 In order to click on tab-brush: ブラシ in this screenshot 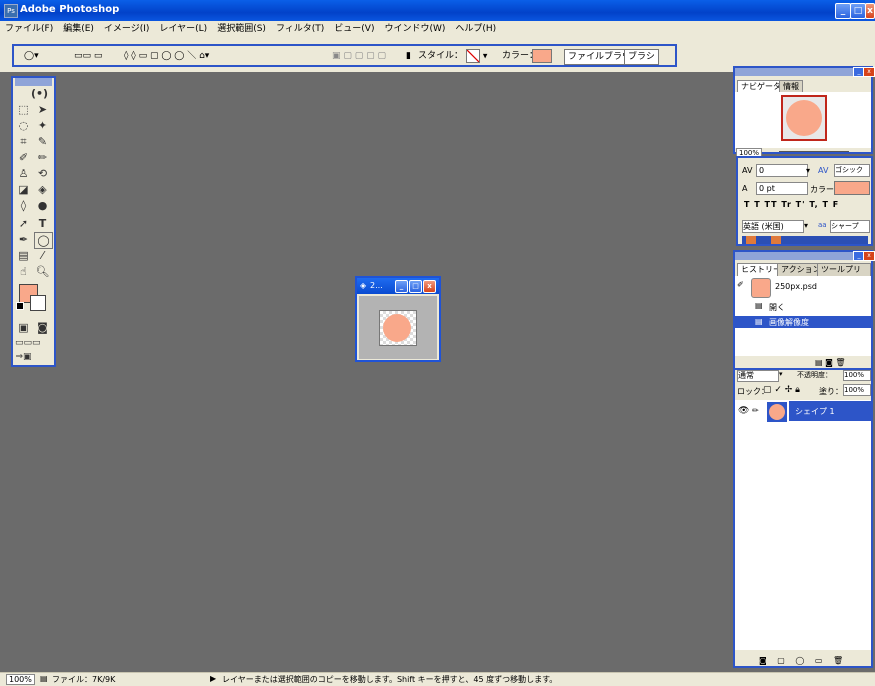, I will do `click(641, 57)`.